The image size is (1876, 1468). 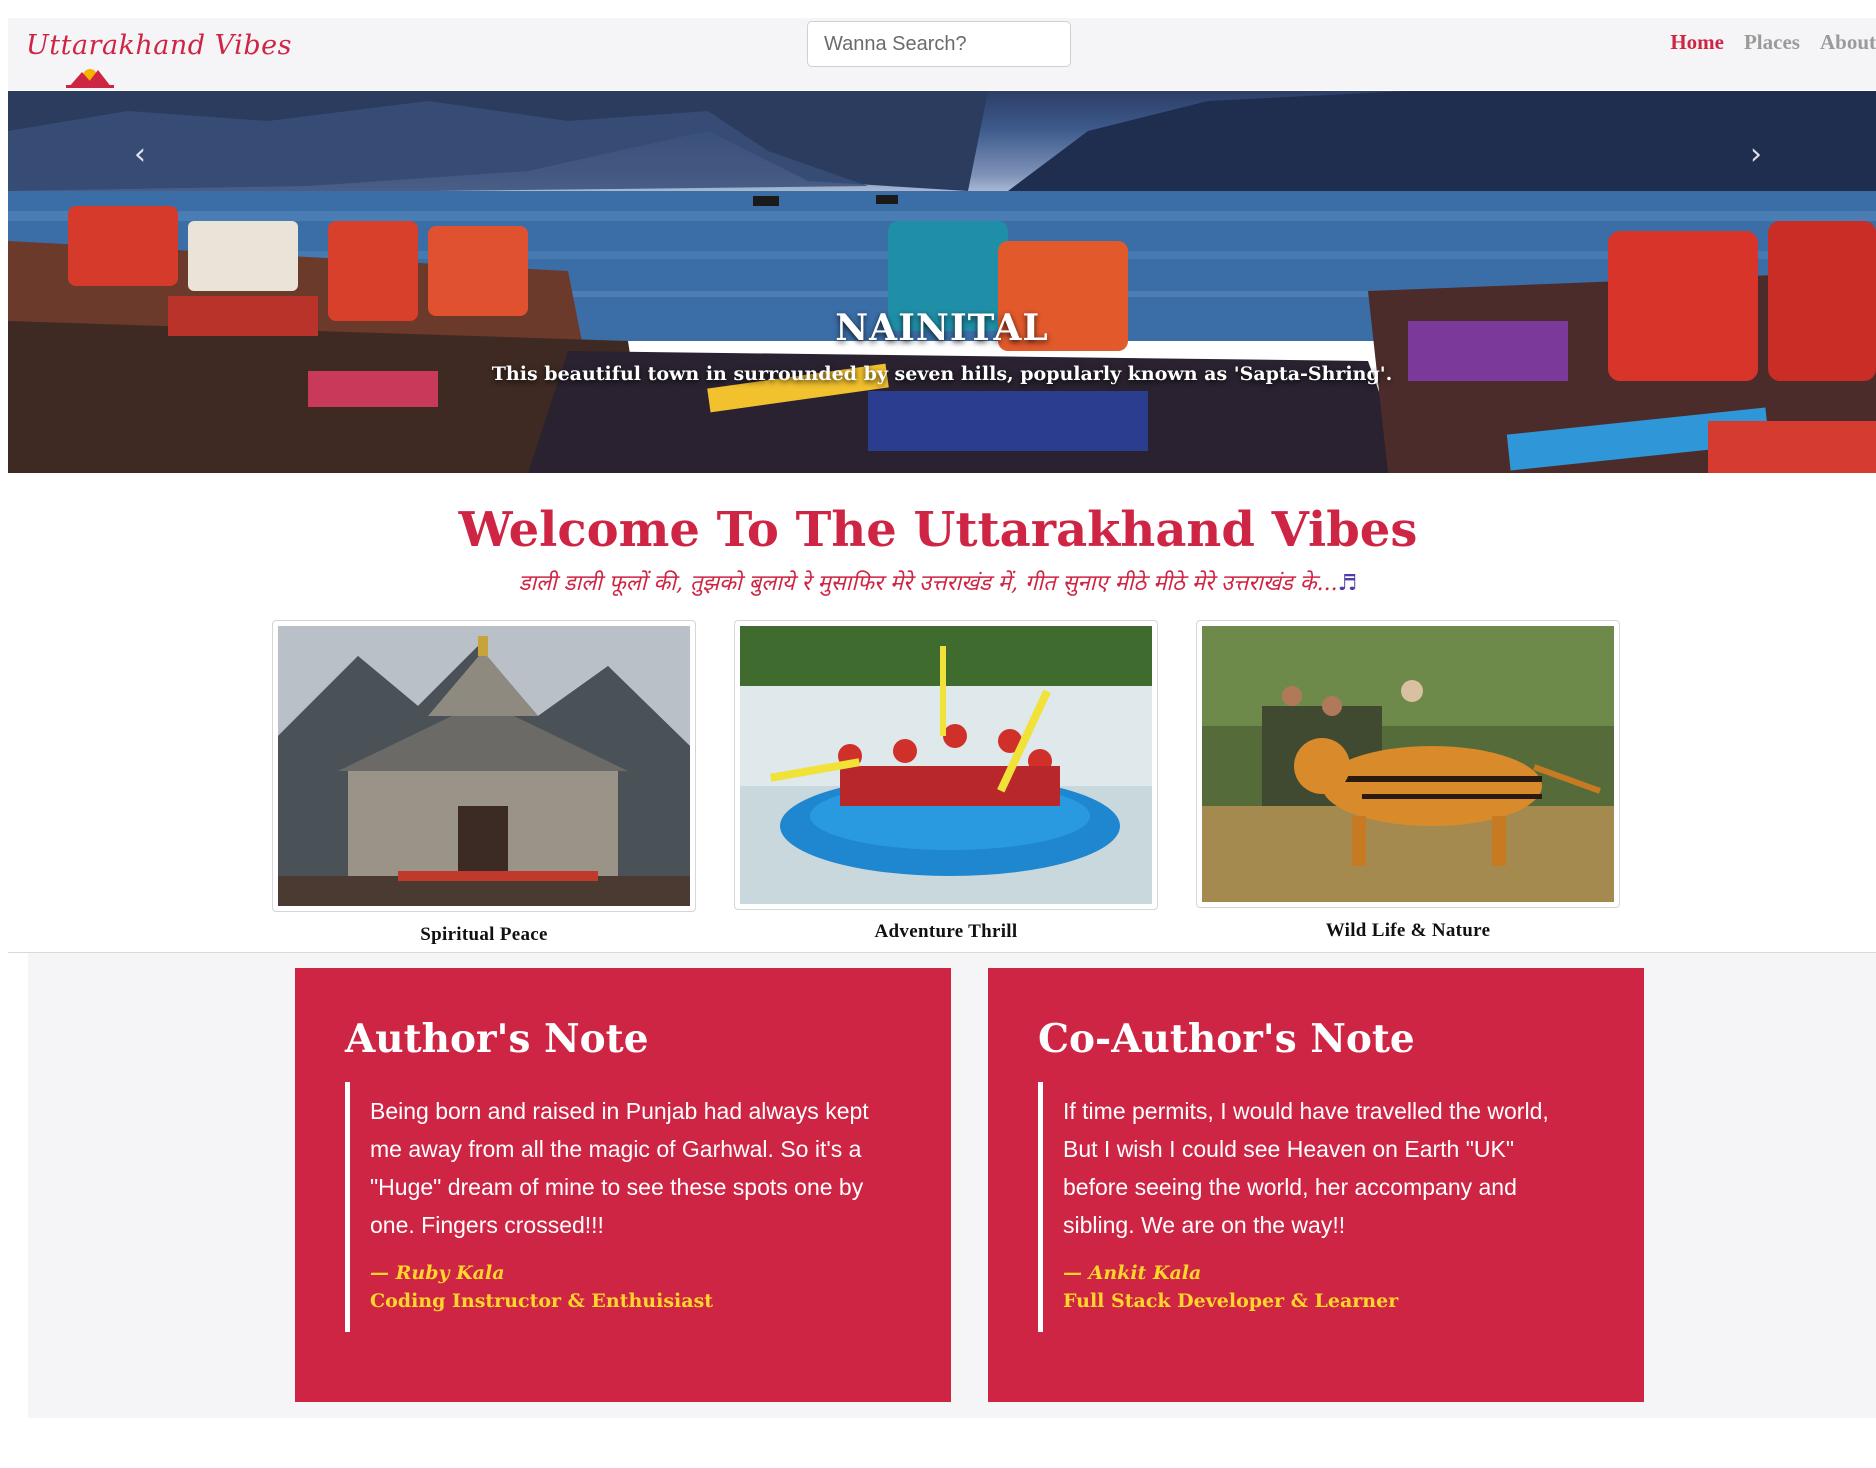 I want to click on carousel-next-icon: ›, so click(x=1756, y=154).